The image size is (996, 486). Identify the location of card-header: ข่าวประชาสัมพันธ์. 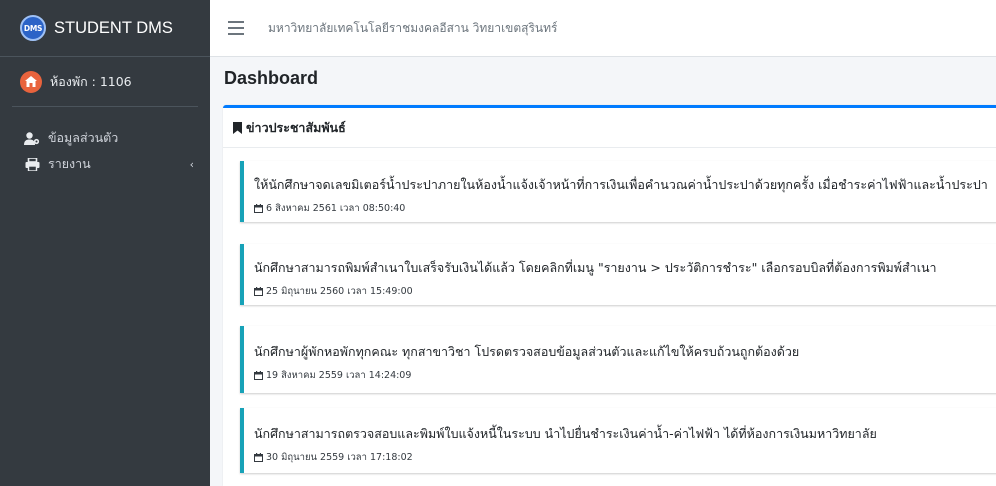
(609, 128).